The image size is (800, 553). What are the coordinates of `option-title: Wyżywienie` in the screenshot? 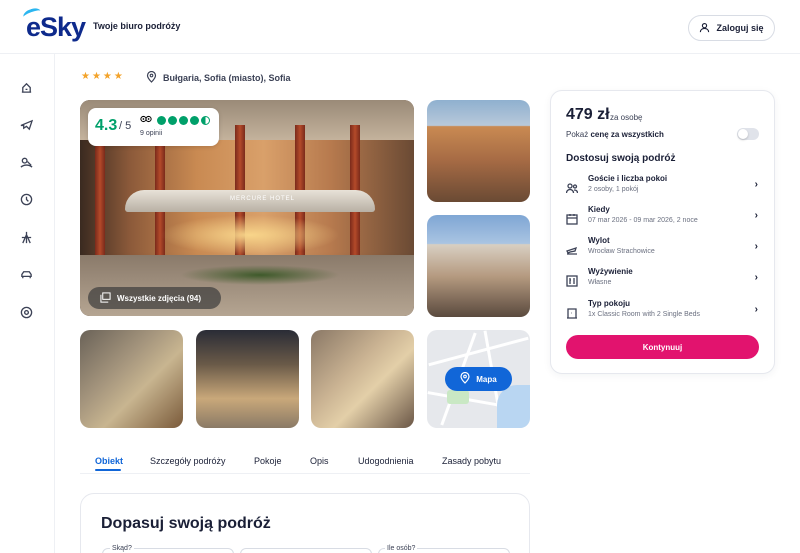 It's located at (610, 271).